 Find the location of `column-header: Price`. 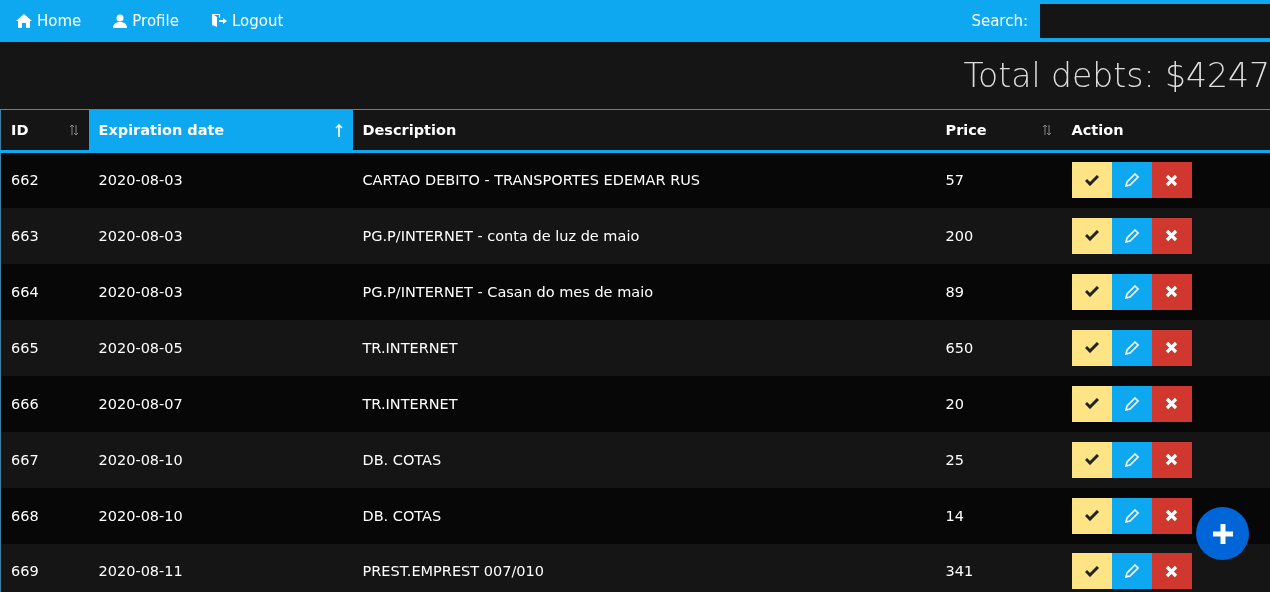

column-header: Price is located at coordinates (998, 130).